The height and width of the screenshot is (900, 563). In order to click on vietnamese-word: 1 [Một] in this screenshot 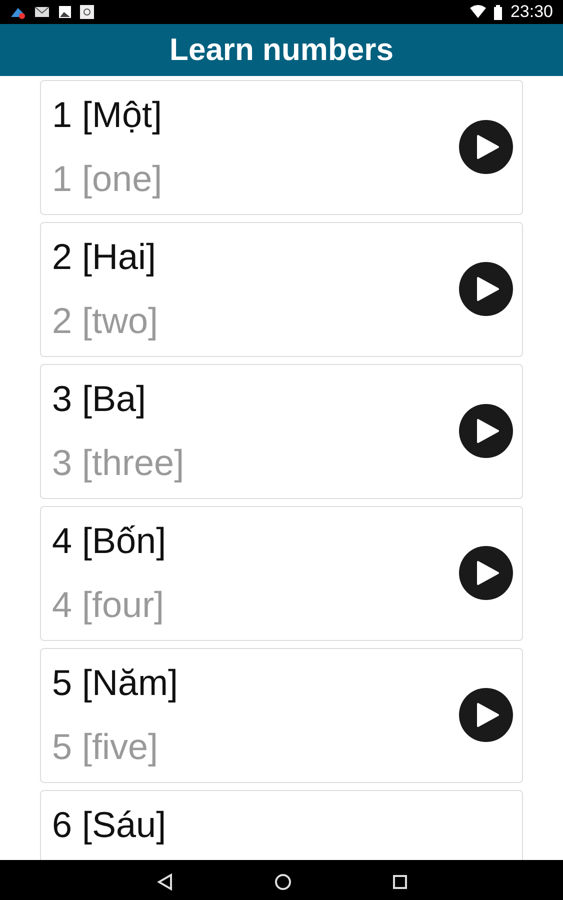, I will do `click(107, 115)`.